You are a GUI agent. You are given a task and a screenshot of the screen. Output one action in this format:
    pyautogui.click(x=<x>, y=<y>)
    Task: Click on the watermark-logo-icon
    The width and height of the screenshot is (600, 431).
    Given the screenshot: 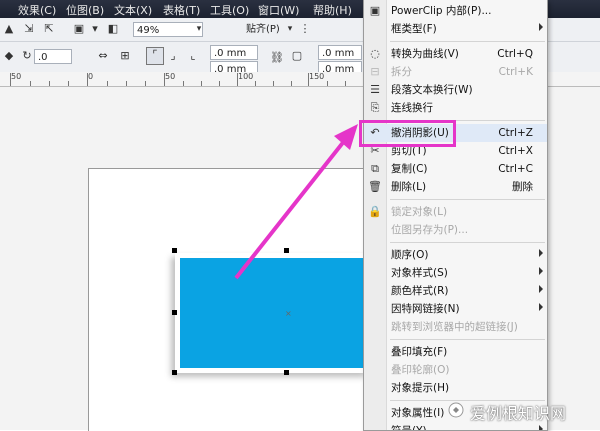 What is the action you would take?
    pyautogui.click(x=456, y=410)
    